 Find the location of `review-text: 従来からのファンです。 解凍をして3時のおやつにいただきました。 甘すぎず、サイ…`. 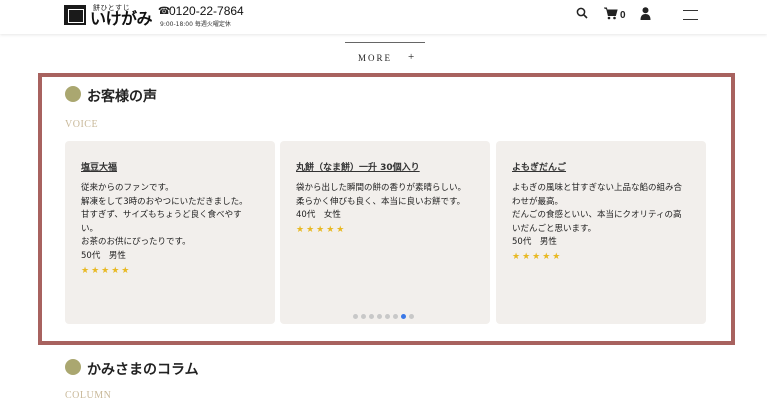

review-text: 従来からのファンです。 解凍をして3時のおやつにいただきました。 甘すぎず、サイ… is located at coordinates (164, 222).